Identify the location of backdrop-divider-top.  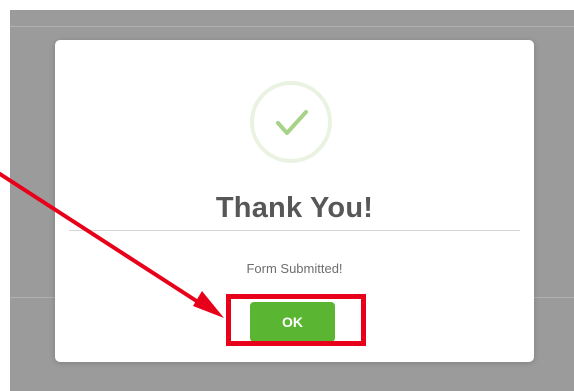
(292, 26).